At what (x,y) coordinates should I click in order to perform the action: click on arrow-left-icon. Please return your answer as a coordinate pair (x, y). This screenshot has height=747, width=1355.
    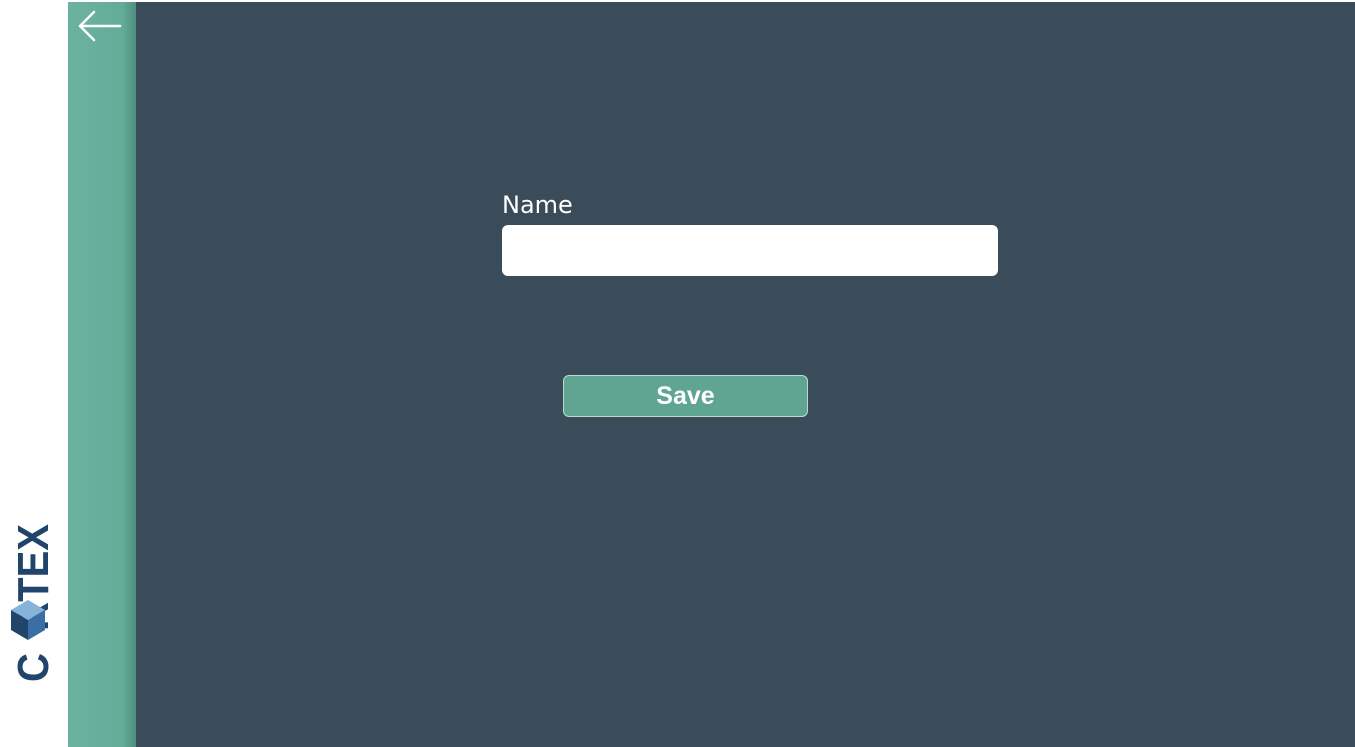
    Looking at the image, I should click on (100, 26).